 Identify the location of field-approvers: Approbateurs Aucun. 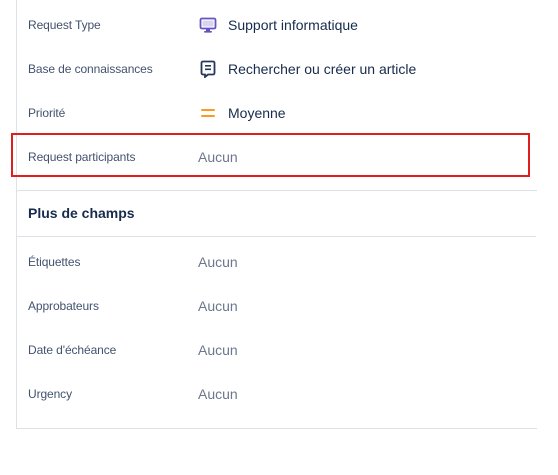
(278, 306).